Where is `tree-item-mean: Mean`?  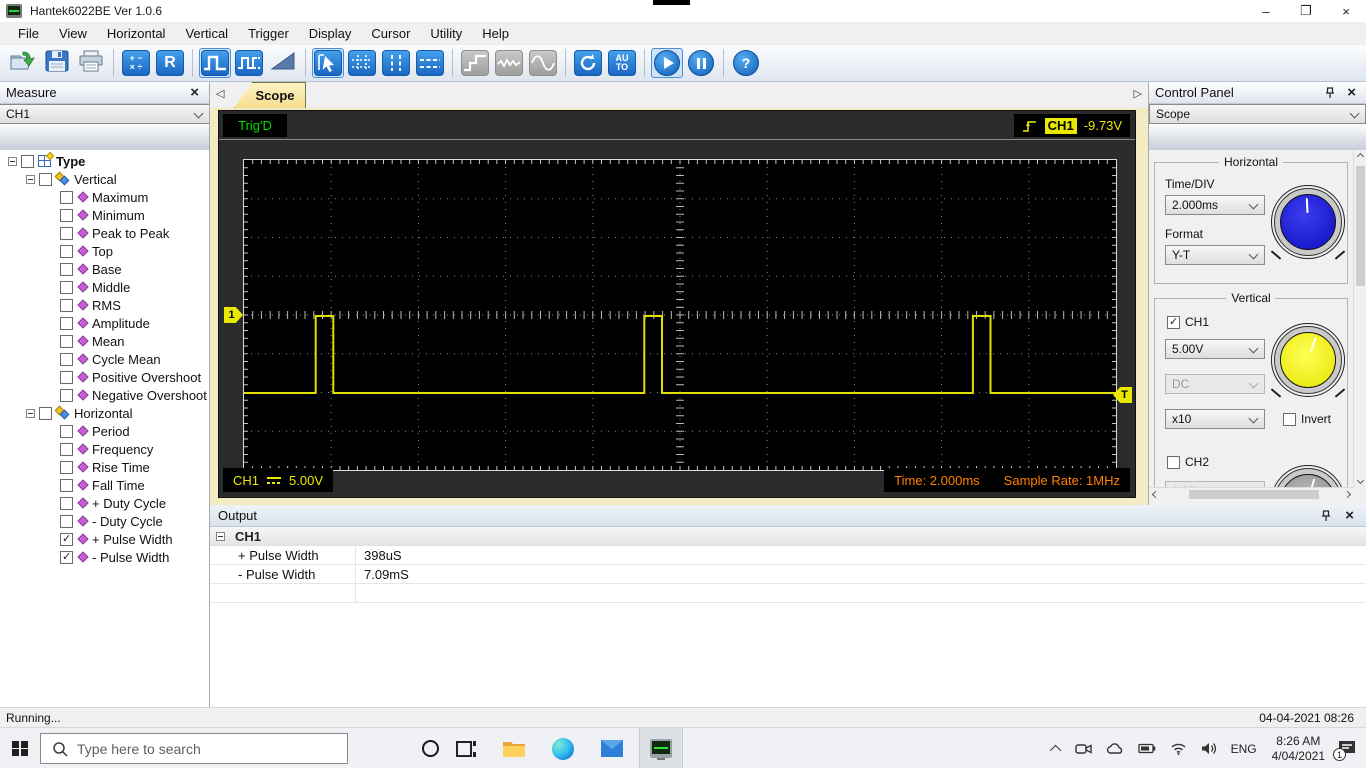
tree-item-mean: Mean is located at coordinates (104, 341).